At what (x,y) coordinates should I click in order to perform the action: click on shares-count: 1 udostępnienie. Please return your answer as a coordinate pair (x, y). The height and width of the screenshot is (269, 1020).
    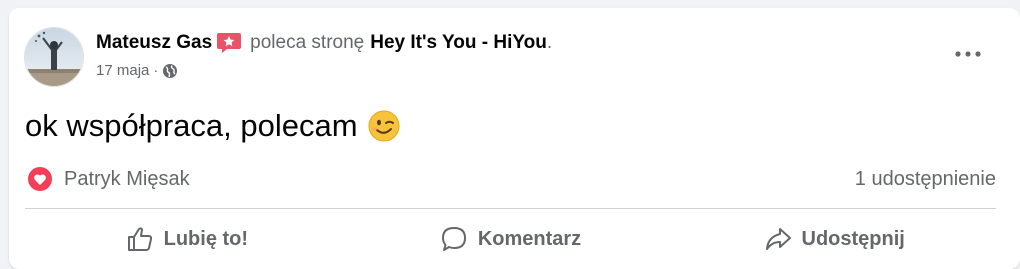
    Looking at the image, I should click on (925, 179).